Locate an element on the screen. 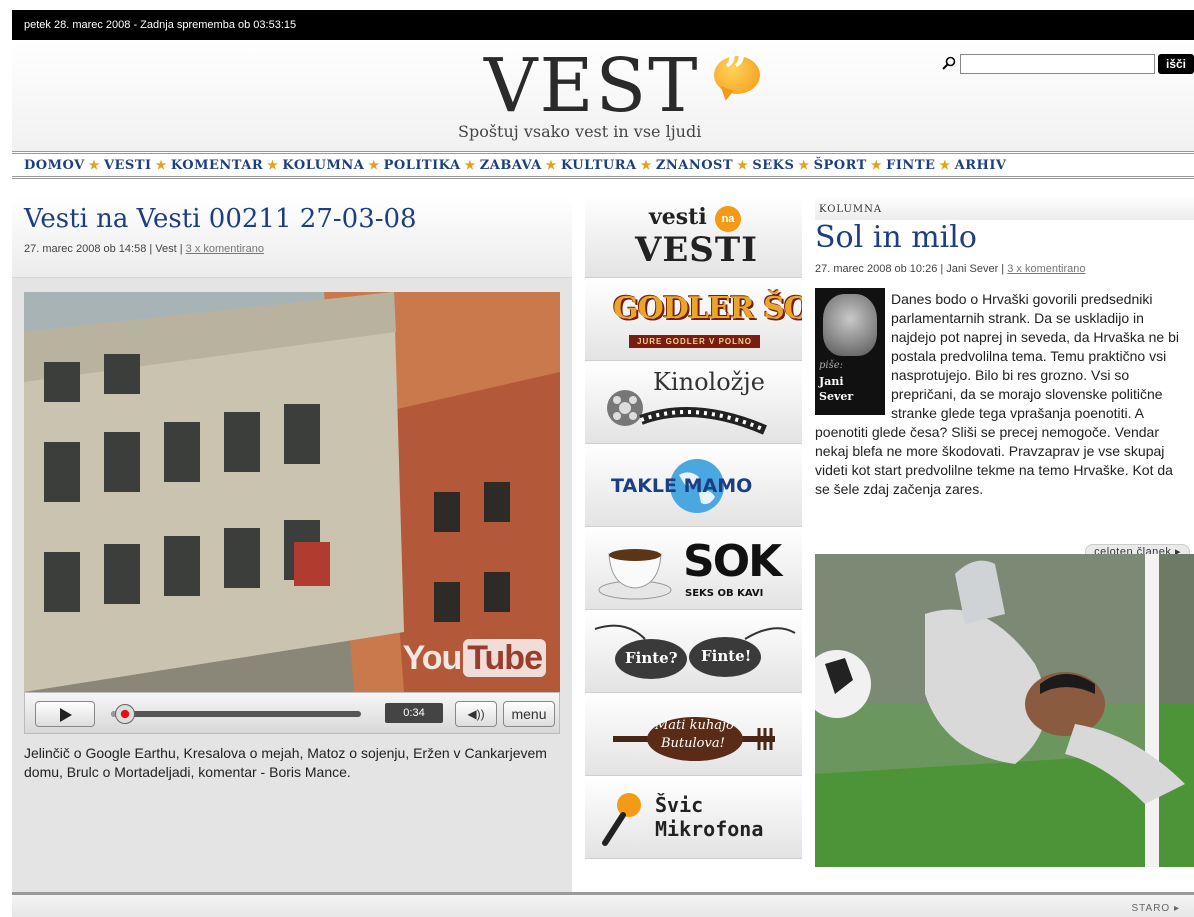 The height and width of the screenshot is (917, 1194). older-link: STARO ▸ is located at coordinates (1155, 908).